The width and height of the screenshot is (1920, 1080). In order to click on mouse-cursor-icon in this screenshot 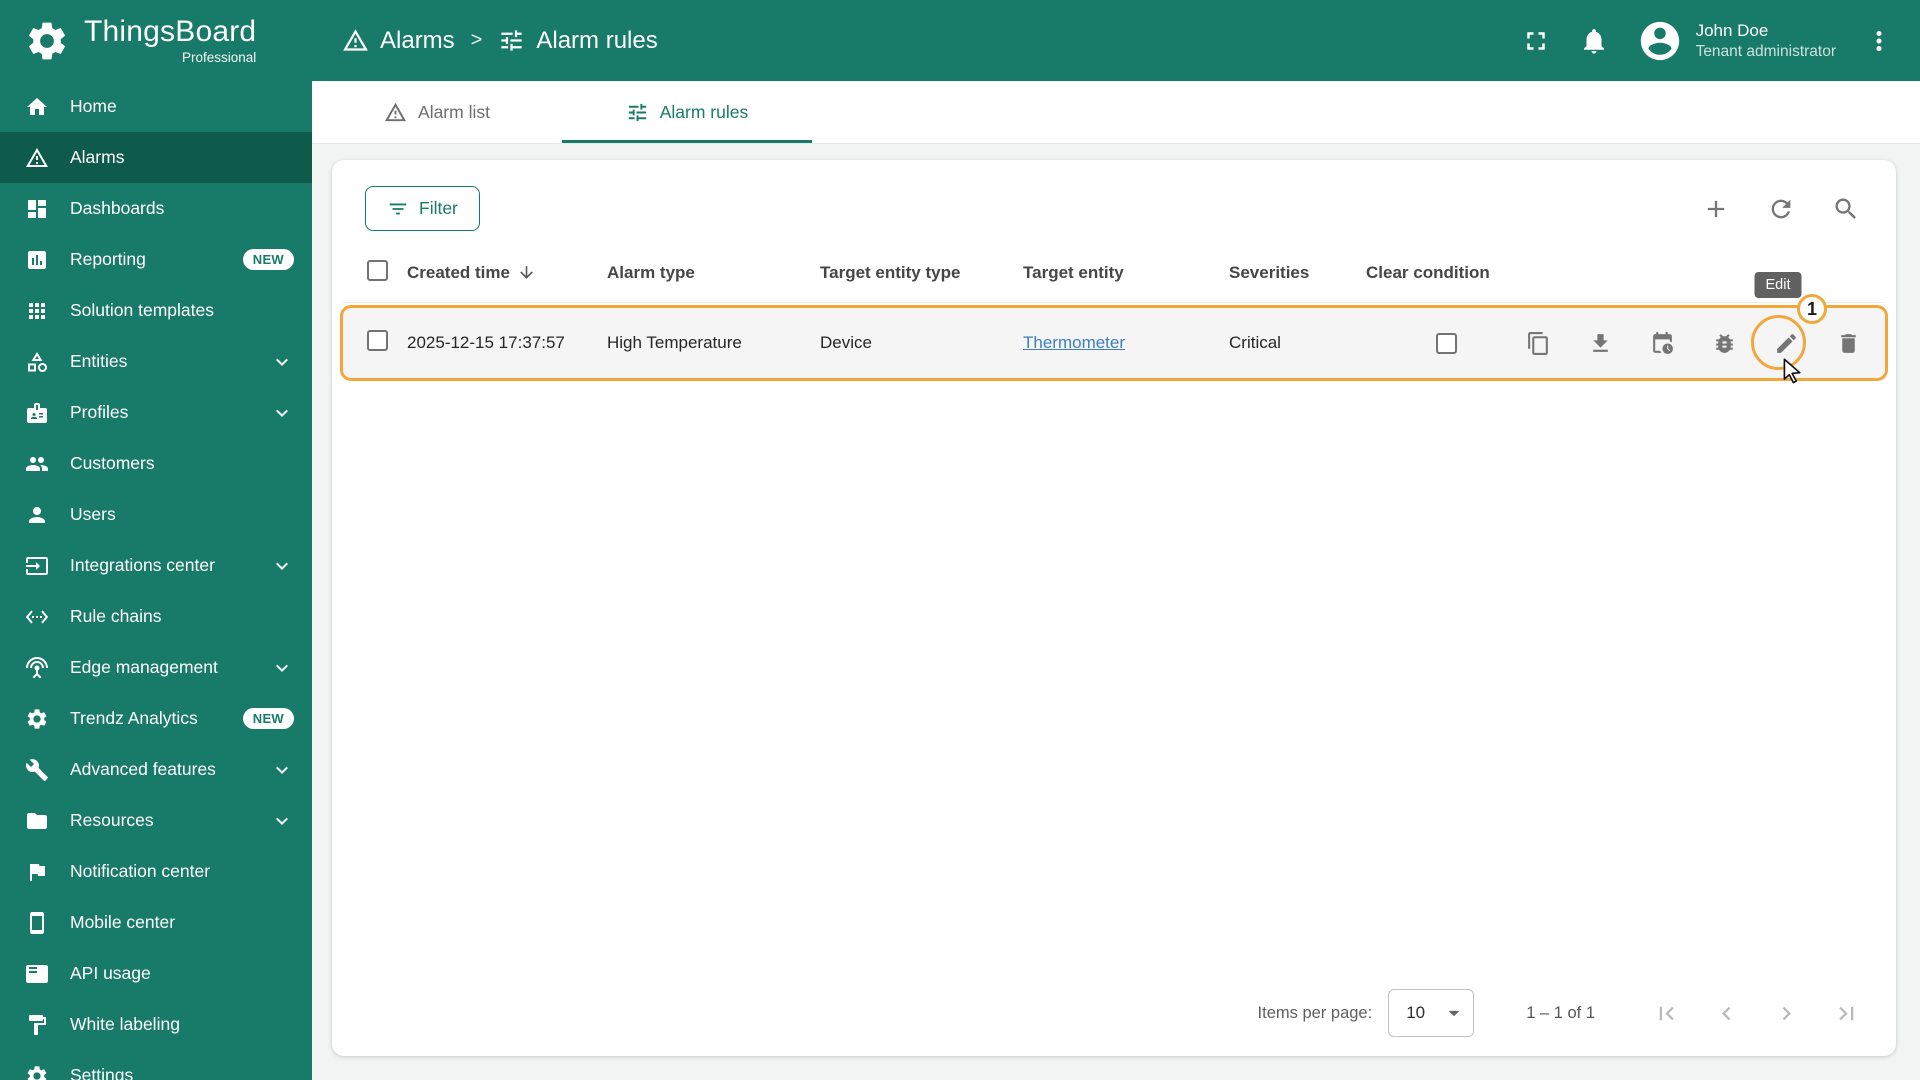, I will do `click(1792, 370)`.